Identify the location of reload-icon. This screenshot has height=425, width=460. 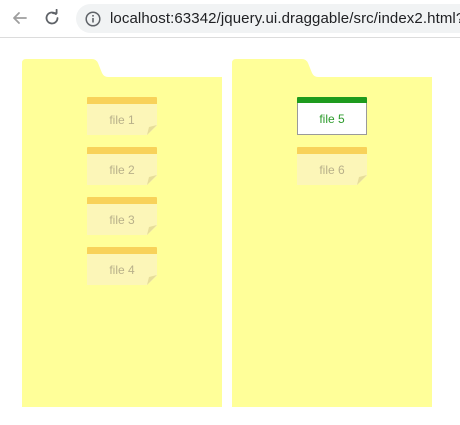
(52, 17).